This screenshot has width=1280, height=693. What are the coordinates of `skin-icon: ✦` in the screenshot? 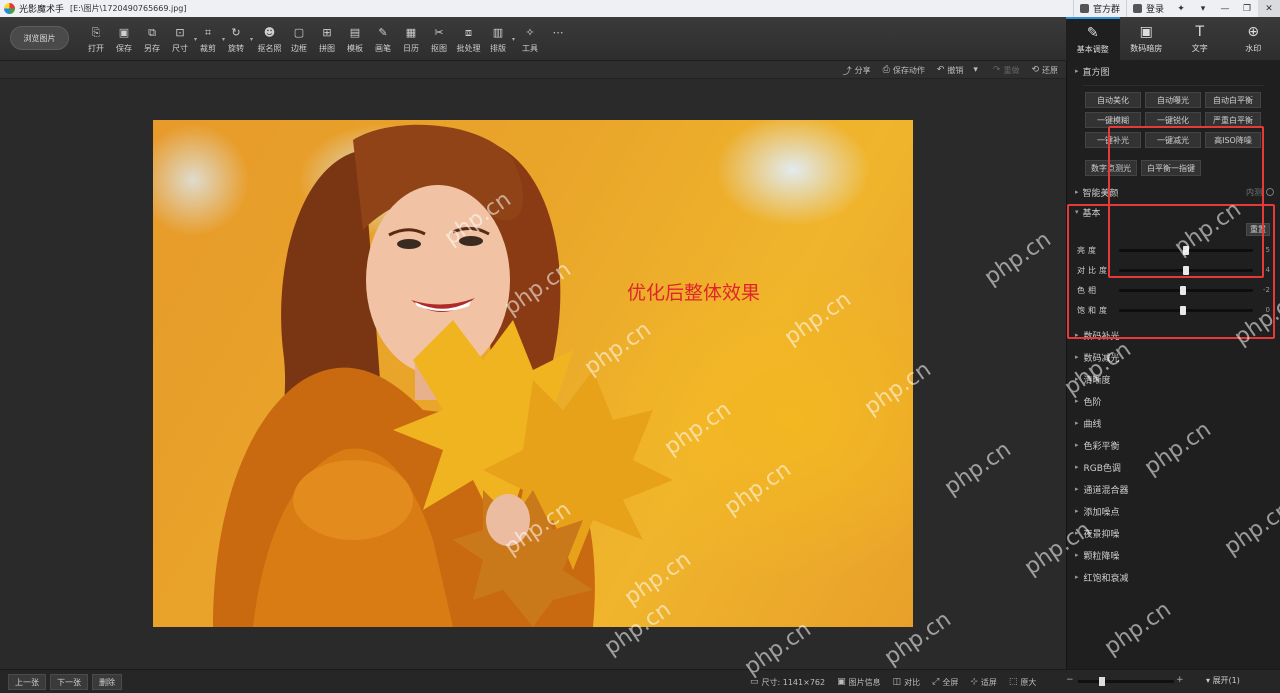 It's located at (1181, 8).